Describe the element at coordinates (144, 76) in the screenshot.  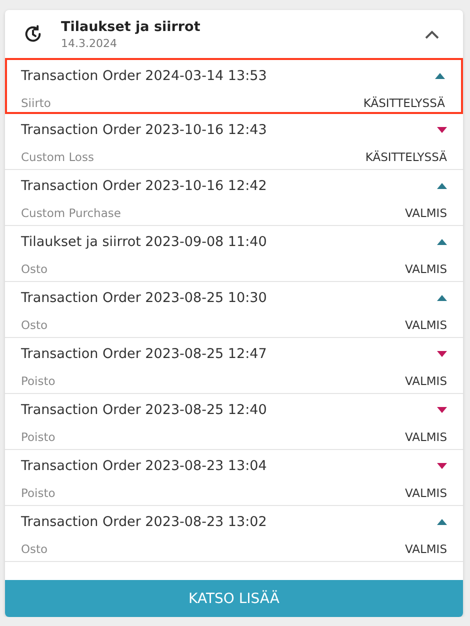
I see `order-title: Transaction Order 2024-03-14 13:53` at that location.